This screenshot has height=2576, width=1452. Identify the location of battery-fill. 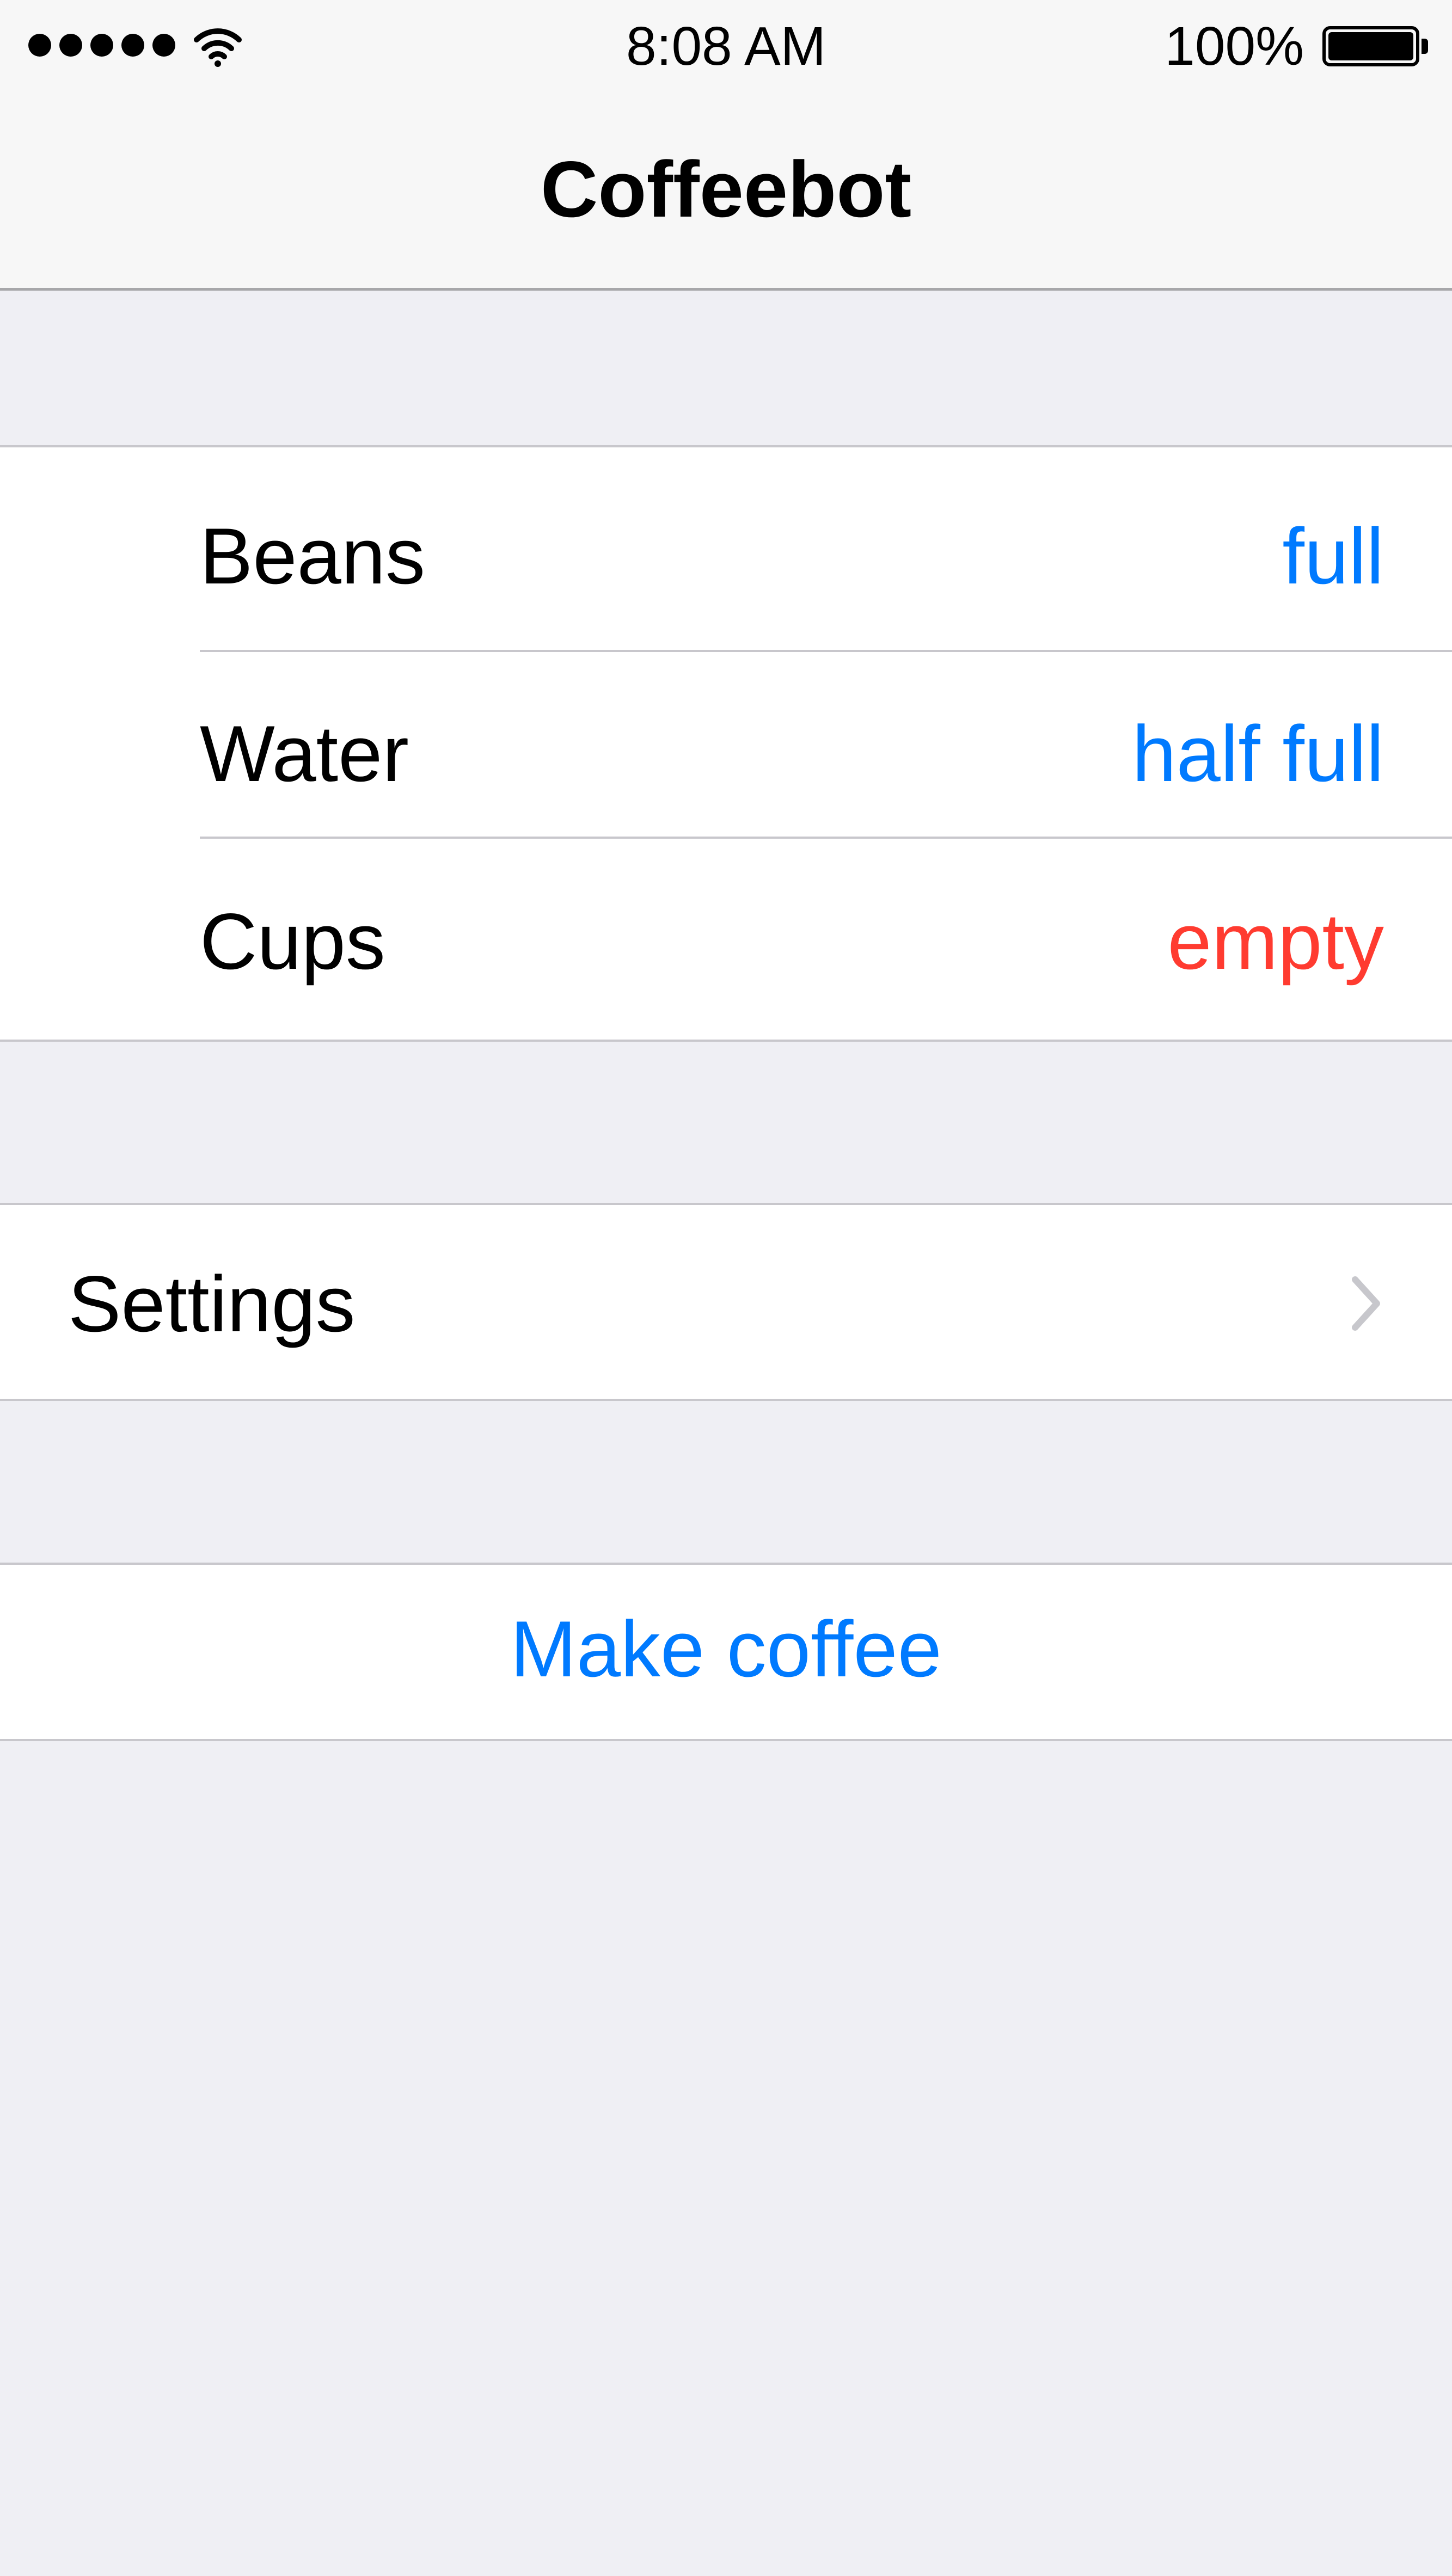
(1371, 46).